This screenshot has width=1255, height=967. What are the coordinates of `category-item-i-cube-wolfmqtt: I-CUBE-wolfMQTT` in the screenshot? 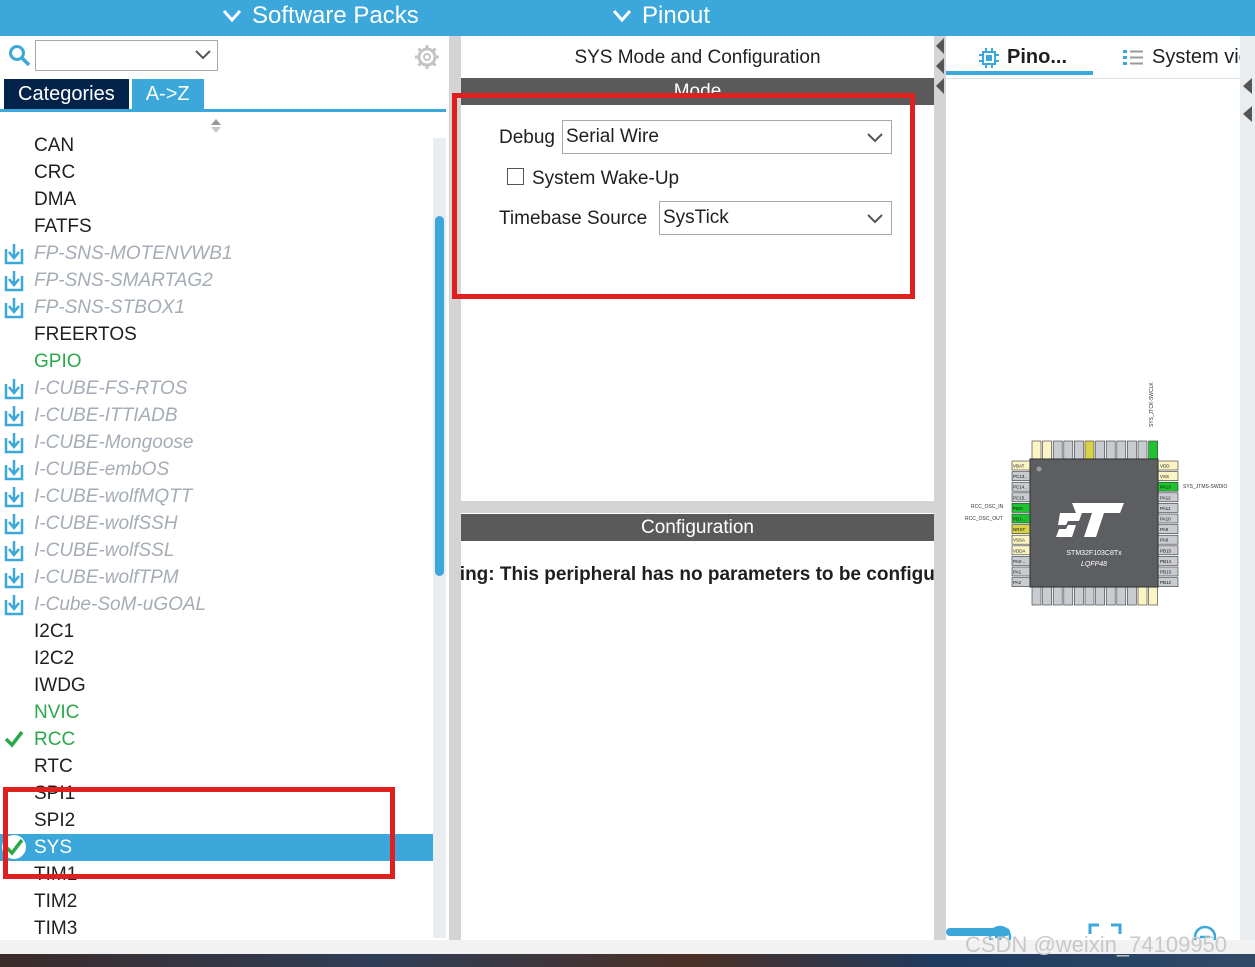 It's located at (216, 496).